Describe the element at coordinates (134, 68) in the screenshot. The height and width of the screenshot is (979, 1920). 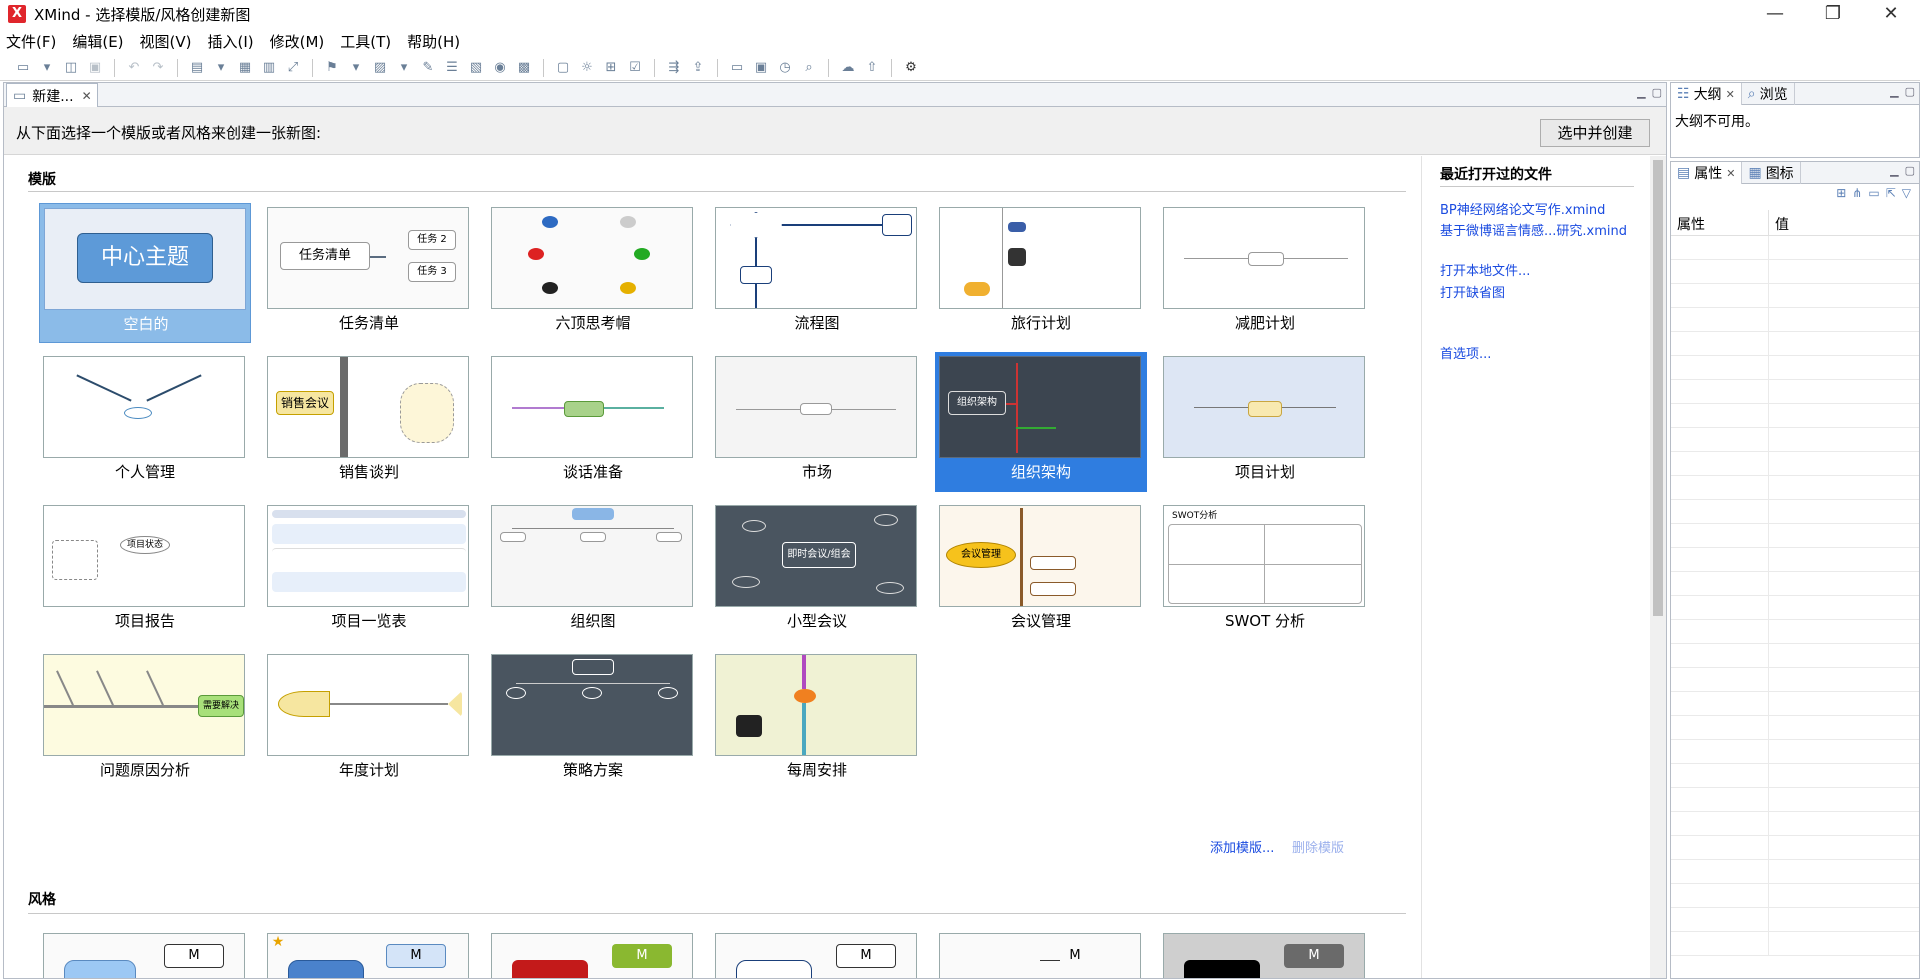
I see `undo-icon: ↶` at that location.